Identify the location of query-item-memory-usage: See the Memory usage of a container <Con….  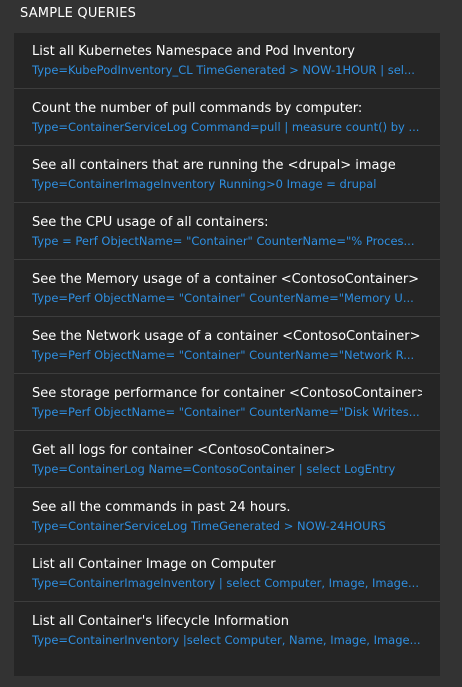
(227, 289).